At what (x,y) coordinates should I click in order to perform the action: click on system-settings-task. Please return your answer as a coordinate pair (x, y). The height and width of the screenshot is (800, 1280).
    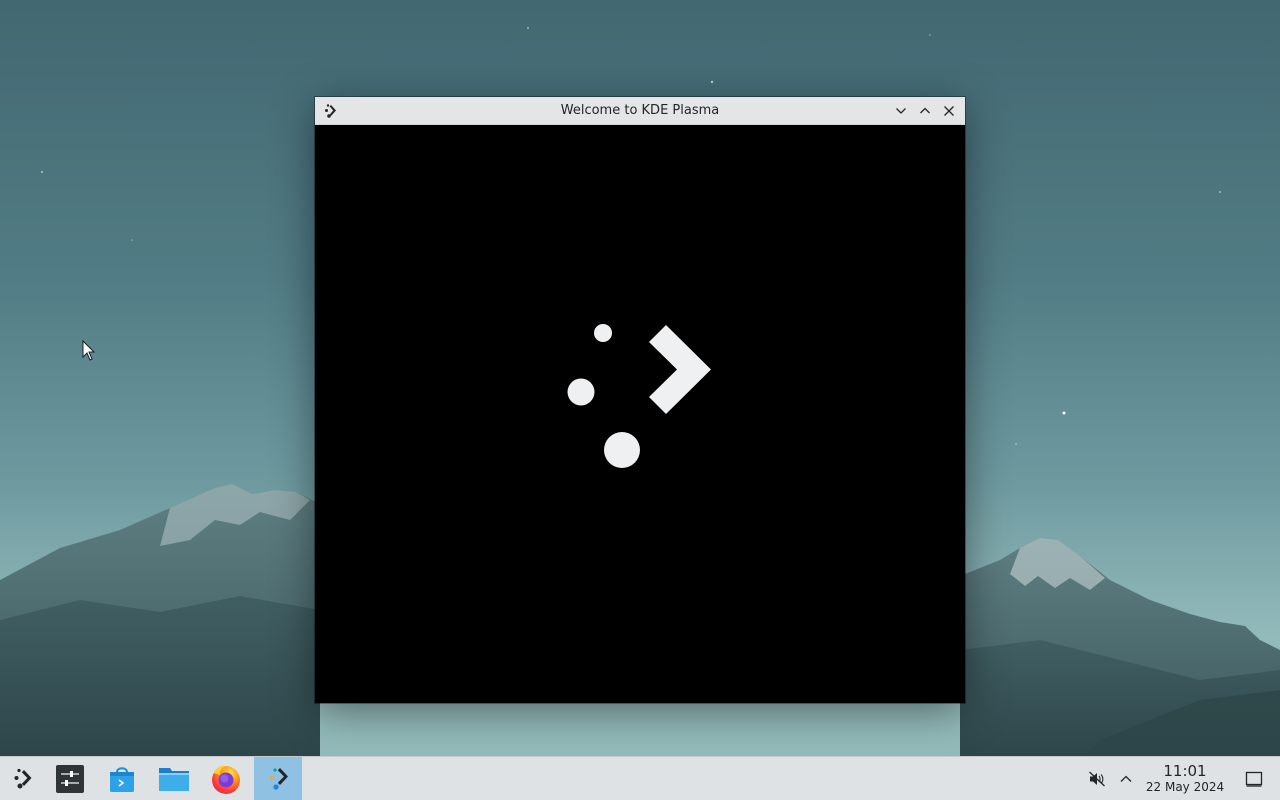
    Looking at the image, I should click on (70, 778).